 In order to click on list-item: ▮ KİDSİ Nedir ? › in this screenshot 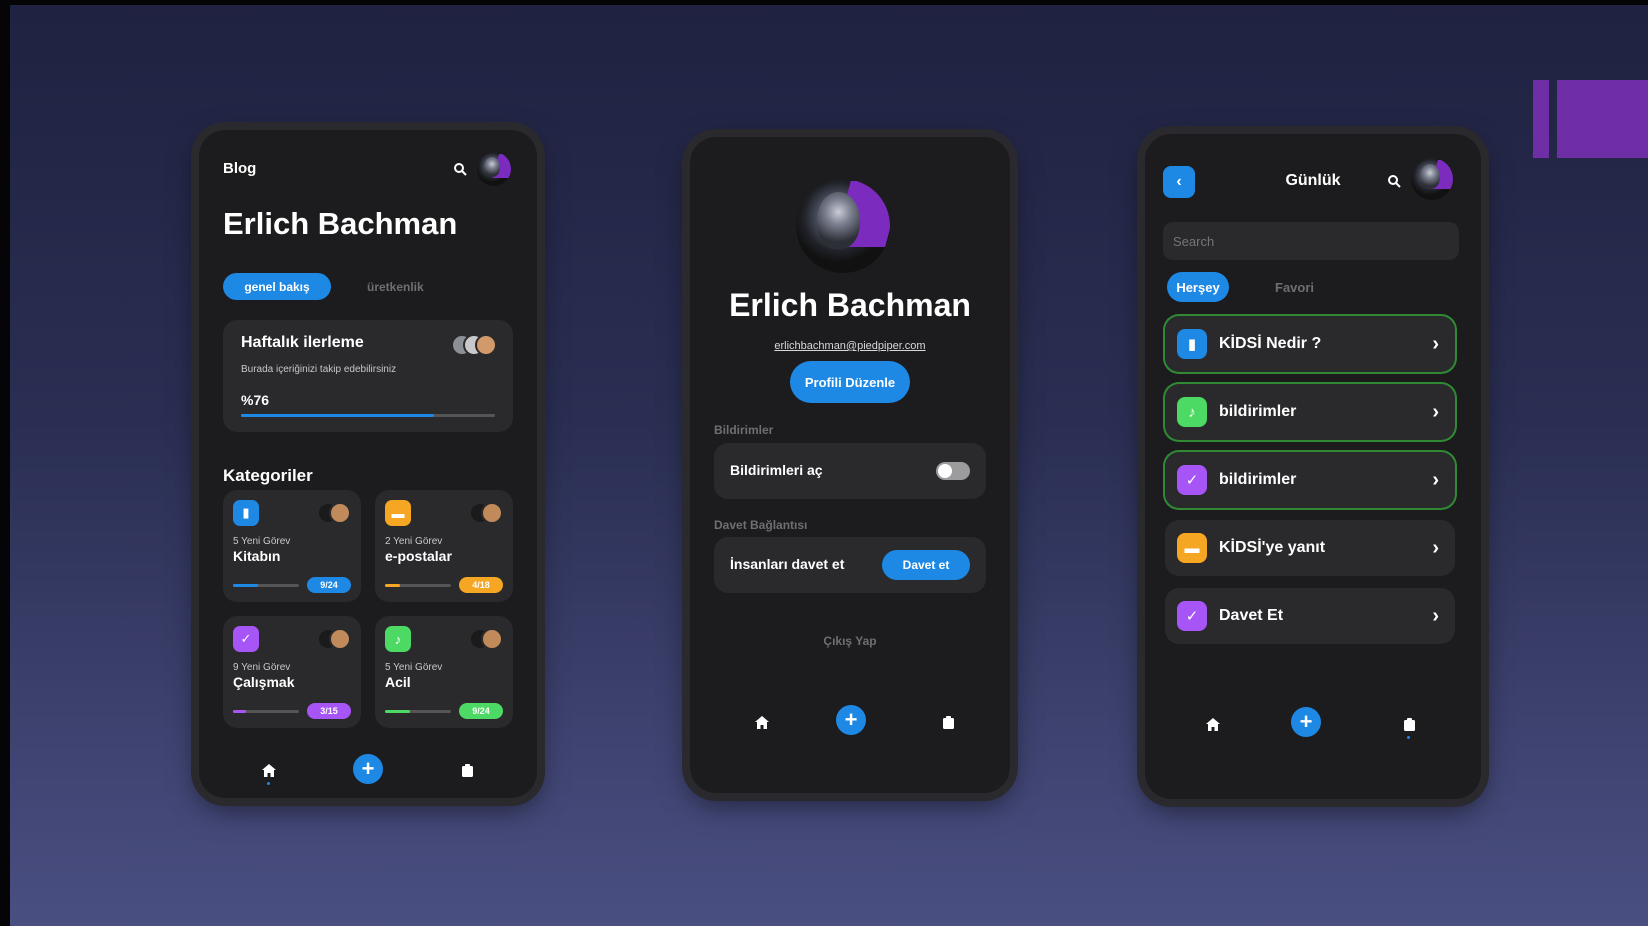, I will do `click(1310, 344)`.